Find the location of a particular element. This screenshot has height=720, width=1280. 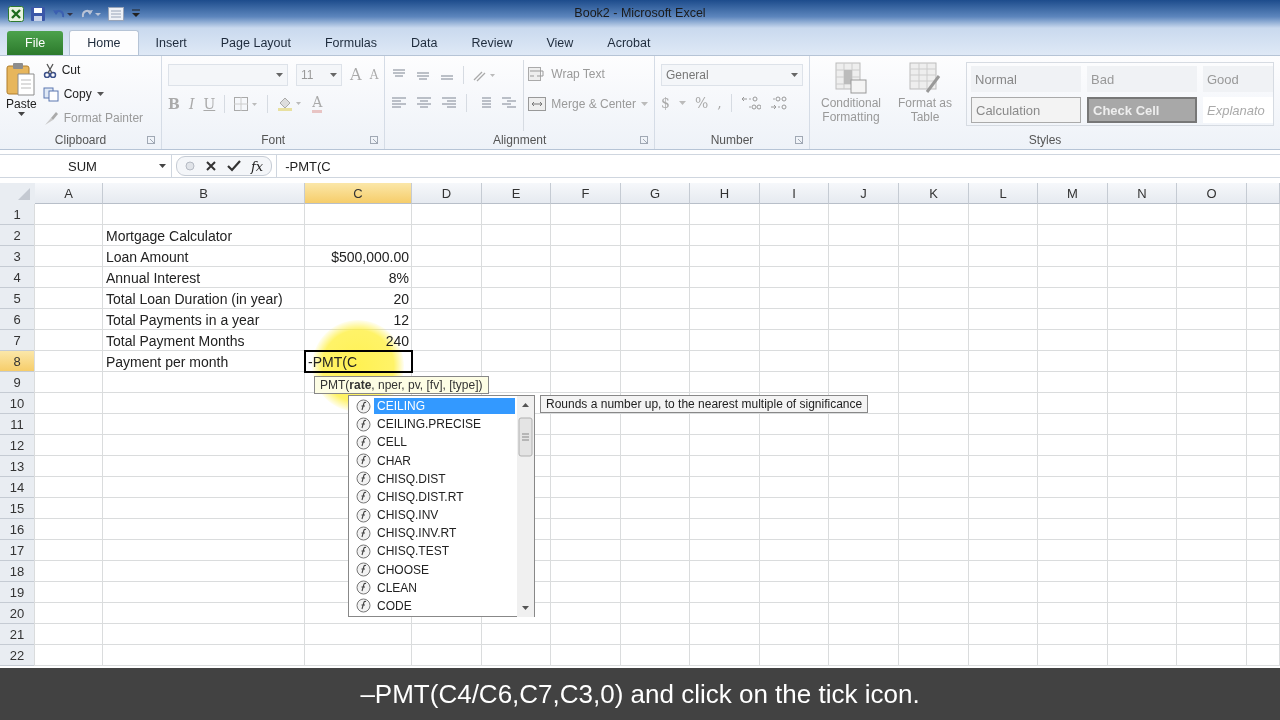

column-header: I is located at coordinates (794, 193).